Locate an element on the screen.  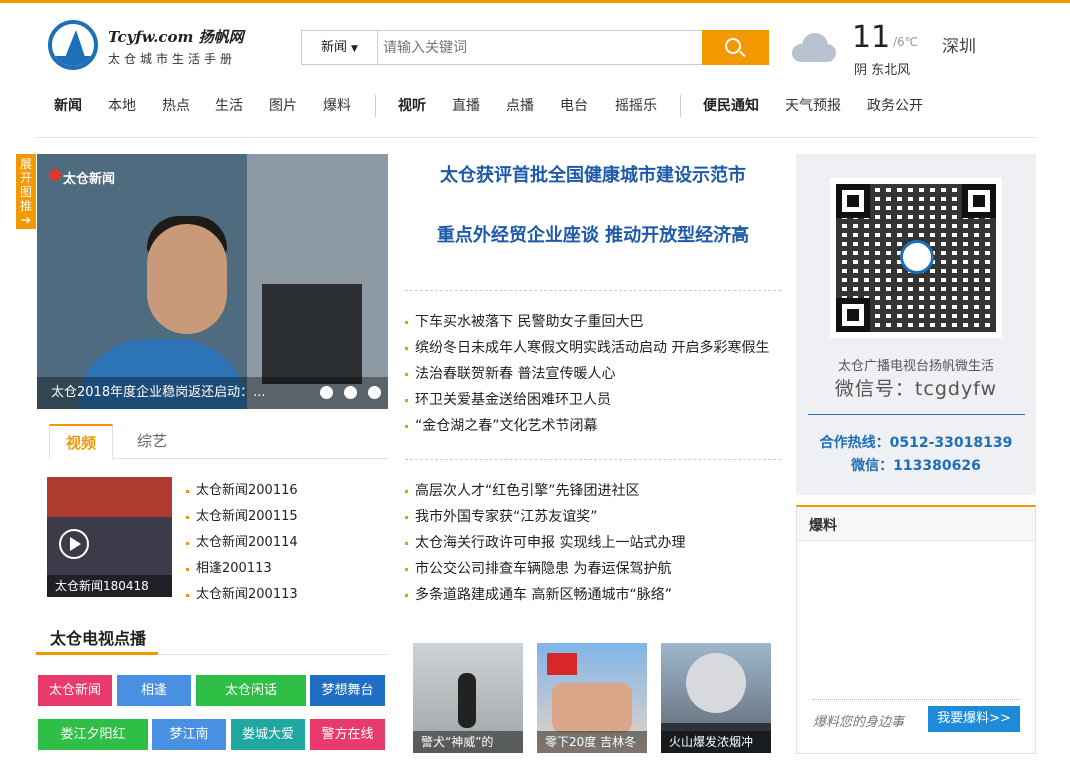
photo-police-dog: 警犬“神威”的 is located at coordinates (468, 698).